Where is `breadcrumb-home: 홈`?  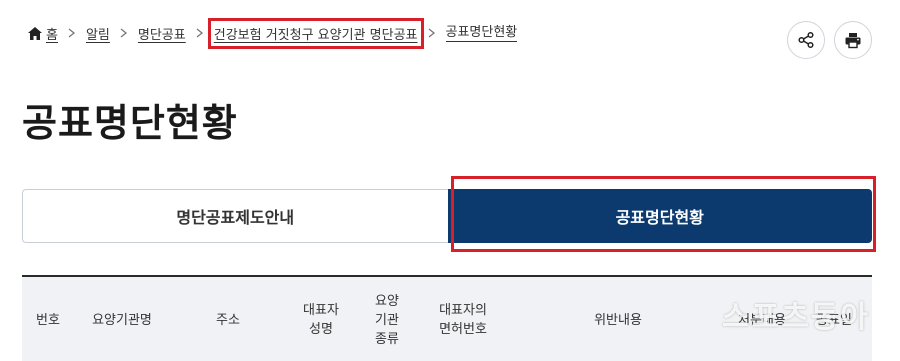
breadcrumb-home: 홈 is located at coordinates (43, 33).